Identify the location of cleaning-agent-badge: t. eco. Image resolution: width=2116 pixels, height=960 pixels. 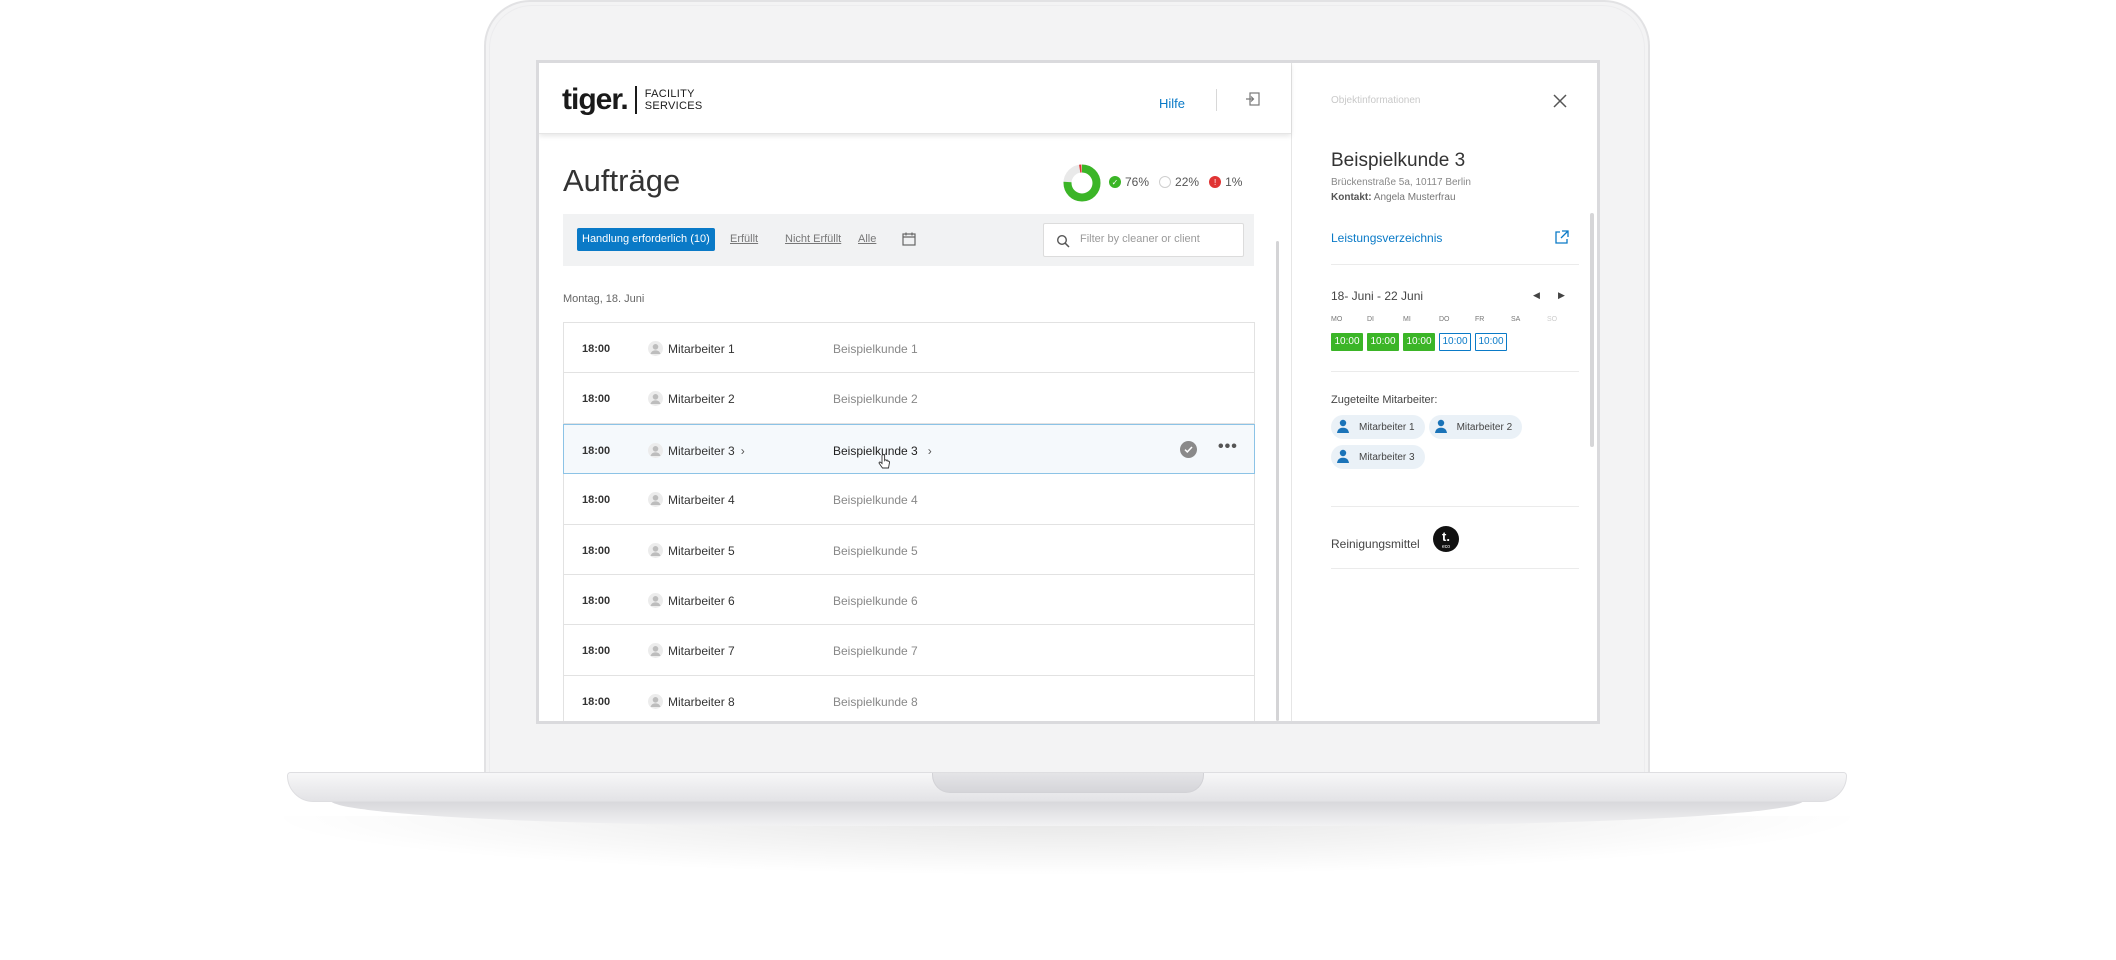
(1446, 539).